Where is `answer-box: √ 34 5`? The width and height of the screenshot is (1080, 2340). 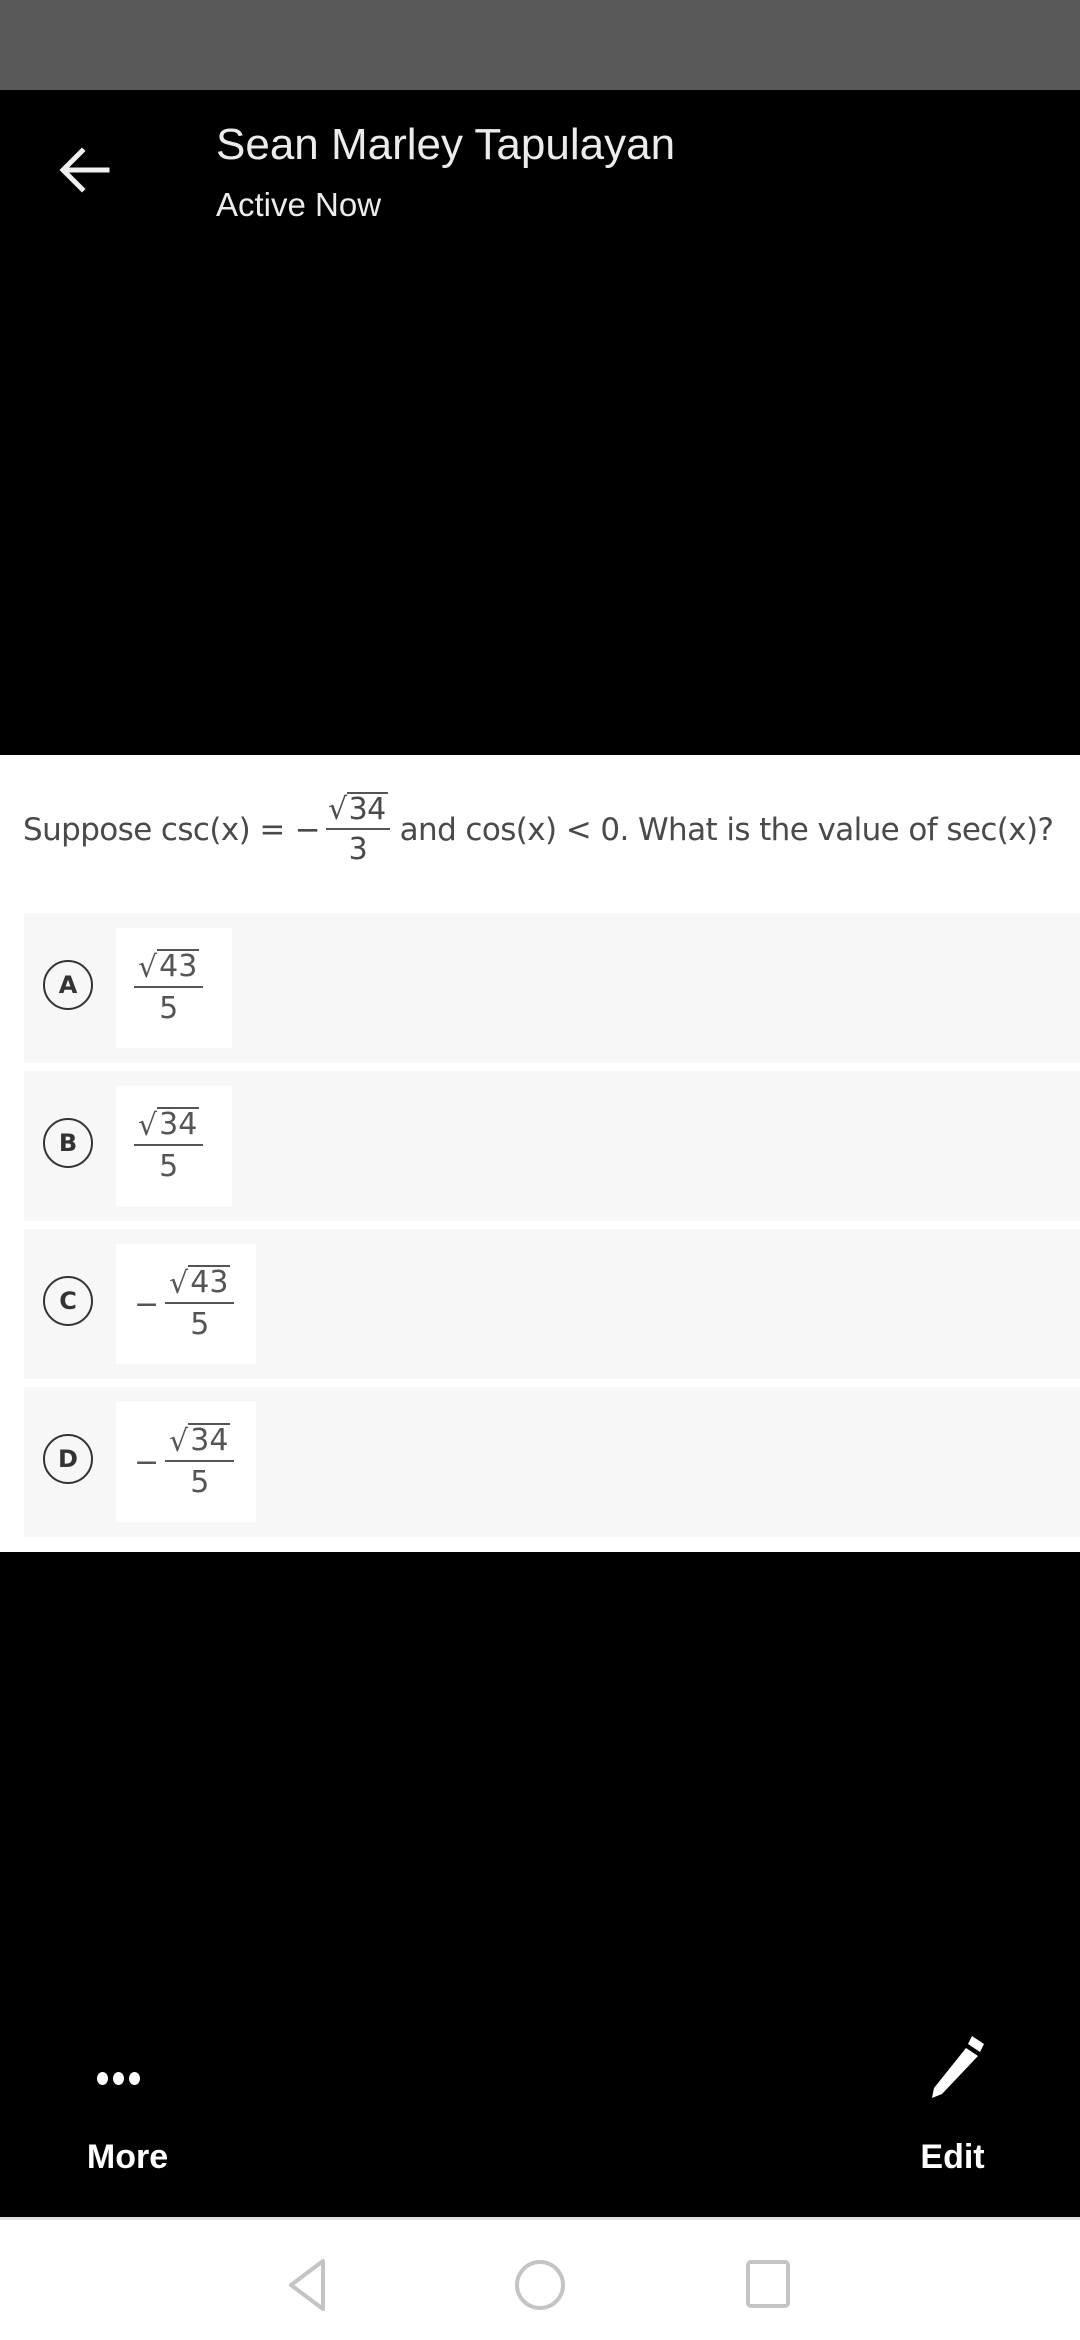 answer-box: √ 34 5 is located at coordinates (174, 1146).